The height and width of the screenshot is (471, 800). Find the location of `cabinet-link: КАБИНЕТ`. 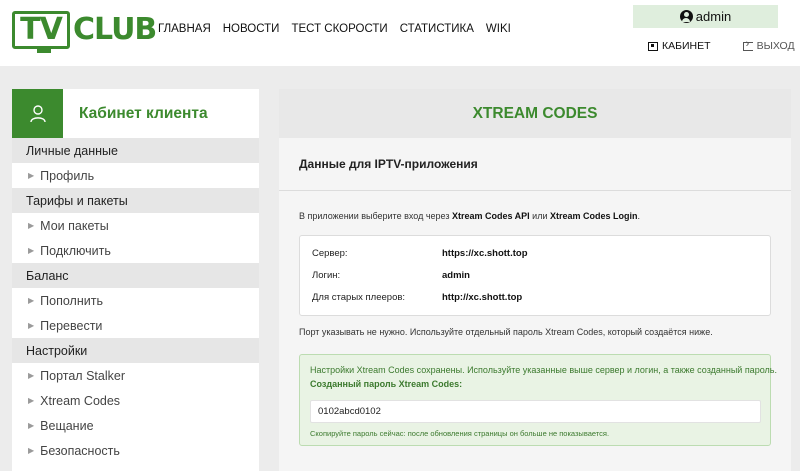

cabinet-link: КАБИНЕТ is located at coordinates (679, 46).